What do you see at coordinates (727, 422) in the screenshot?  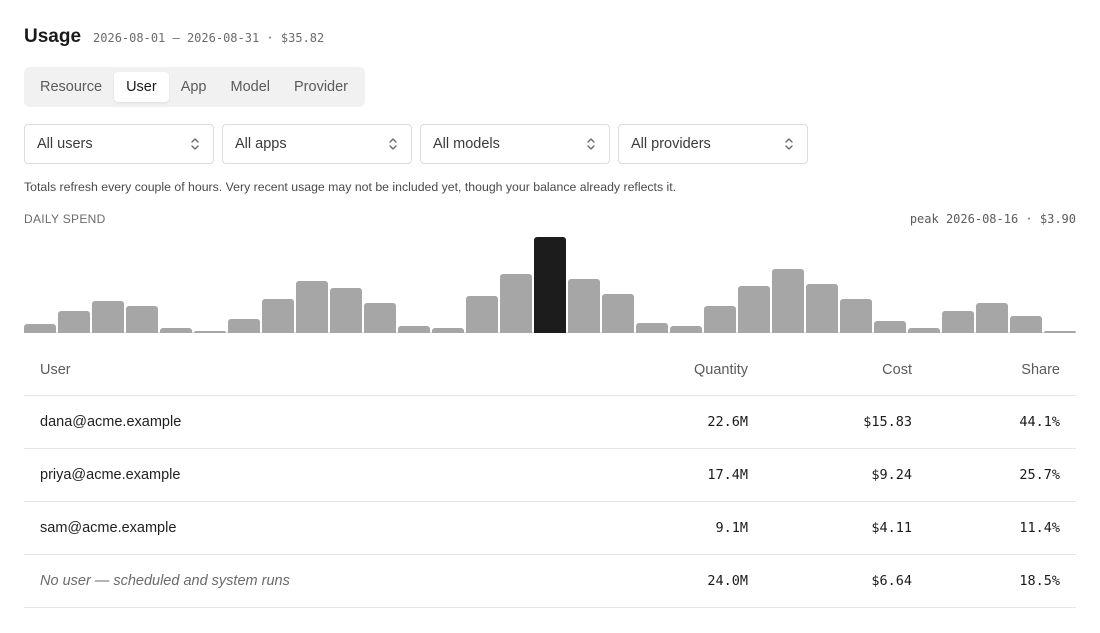 I see `row-quantity: 22.6M` at bounding box center [727, 422].